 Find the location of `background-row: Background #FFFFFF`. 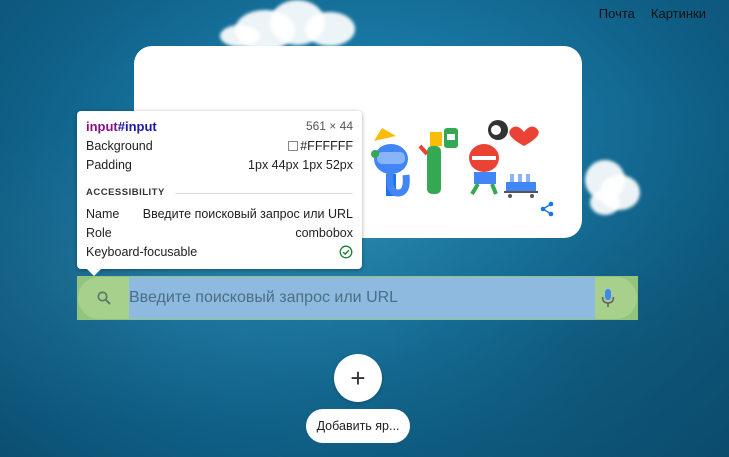

background-row: Background #FFFFFF is located at coordinates (219, 146).